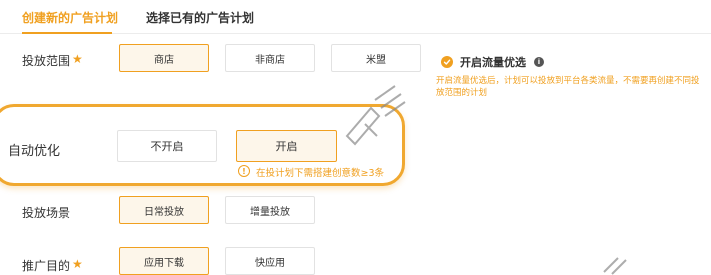 This screenshot has width=711, height=275. What do you see at coordinates (568, 87) in the screenshot?
I see `traffic-opt-description: 开启流量优选后，计划可以投放到平台各类流量，不需要再创建不同投放范围的计划` at bounding box center [568, 87].